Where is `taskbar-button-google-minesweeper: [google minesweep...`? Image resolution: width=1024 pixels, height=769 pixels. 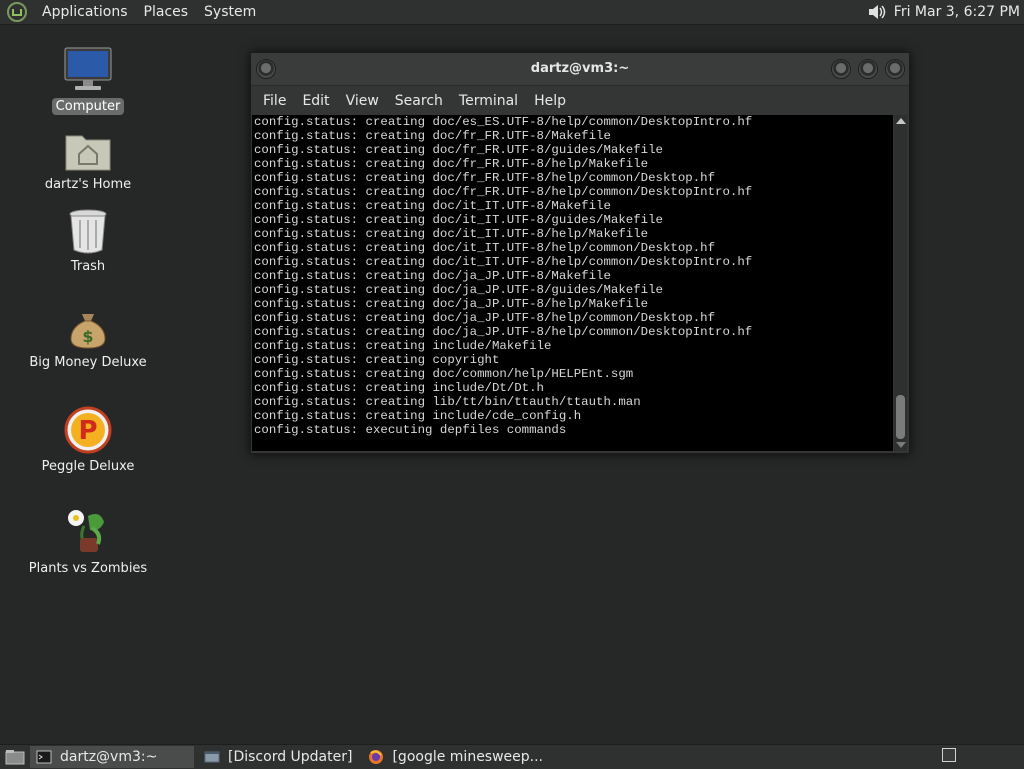
taskbar-button-google-minesweeper: [google minesweep... is located at coordinates (455, 757).